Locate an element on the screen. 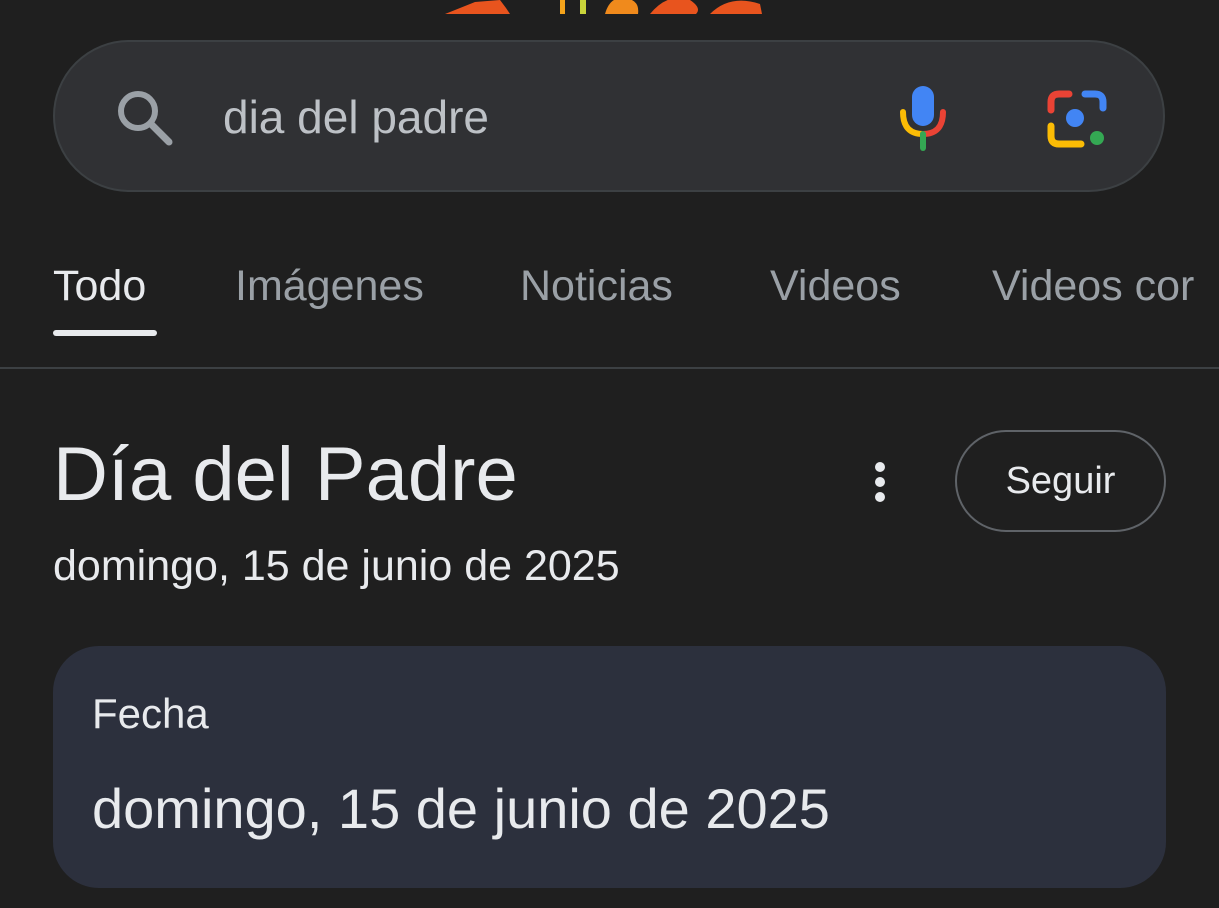  event-date-subtitle: domingo, 15 de junio de 2025 is located at coordinates (336, 566).